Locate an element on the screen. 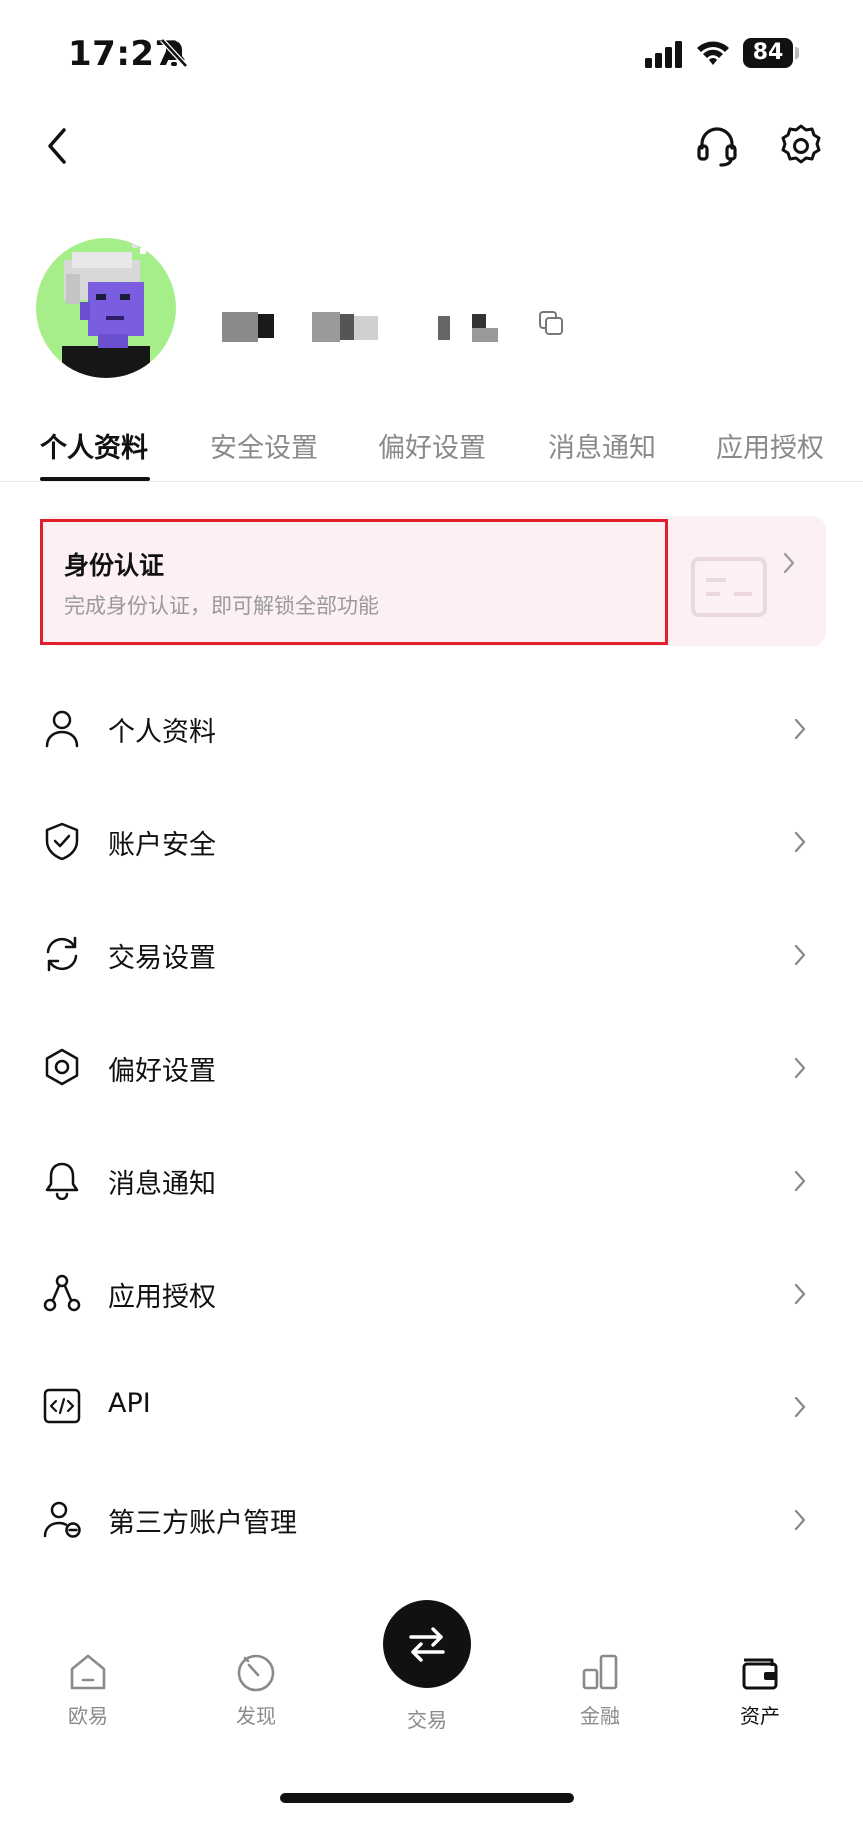 The width and height of the screenshot is (863, 1822). menu-item-label: 个人资料 is located at coordinates (162, 732).